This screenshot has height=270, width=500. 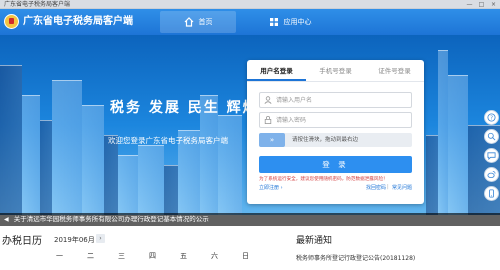 I want to click on search-icon, so click(x=491, y=136).